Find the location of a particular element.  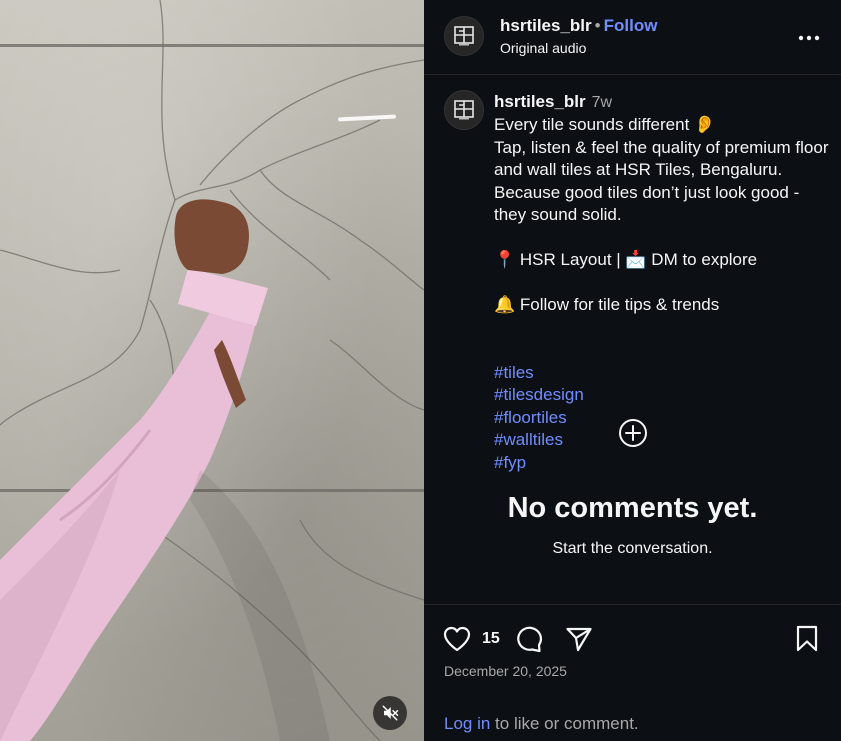

no-comments-title: No comments yet. is located at coordinates (632, 508).